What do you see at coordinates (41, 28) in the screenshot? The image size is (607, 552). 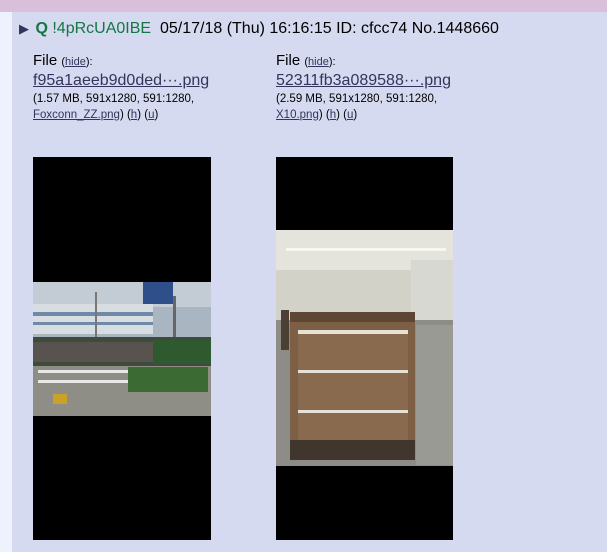 I see `q-label: Q` at bounding box center [41, 28].